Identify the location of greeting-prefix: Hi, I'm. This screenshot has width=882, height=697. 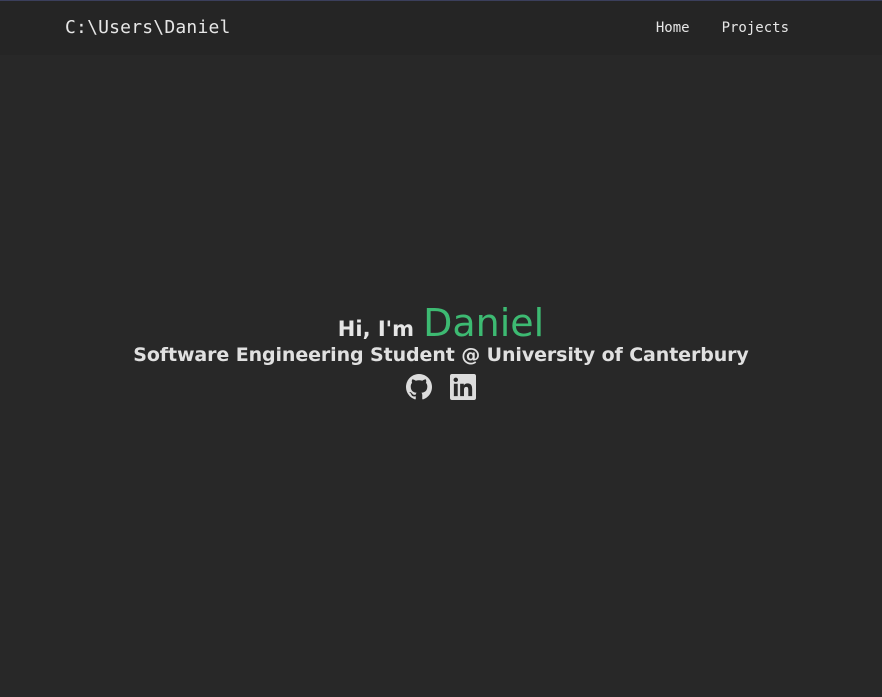
(375, 329).